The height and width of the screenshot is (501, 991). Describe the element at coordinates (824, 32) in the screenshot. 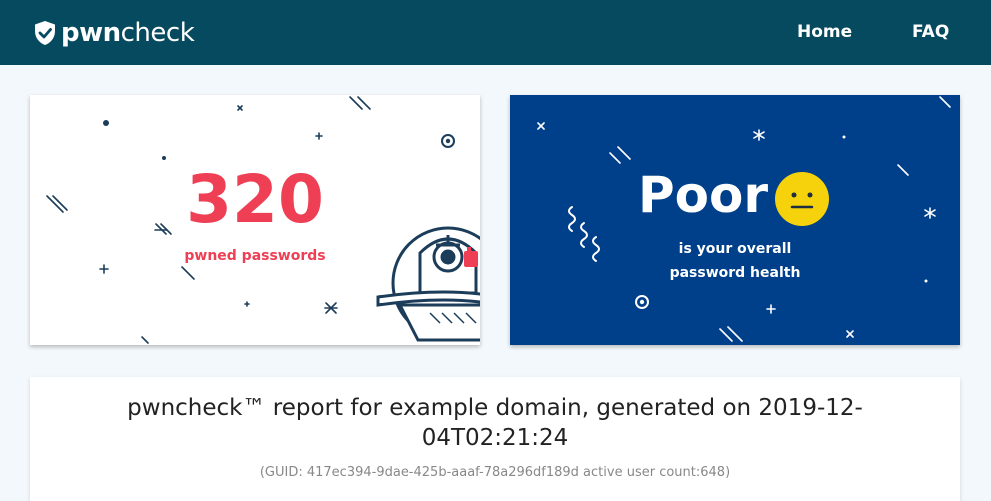

I see `nav-home-link: Home` at that location.